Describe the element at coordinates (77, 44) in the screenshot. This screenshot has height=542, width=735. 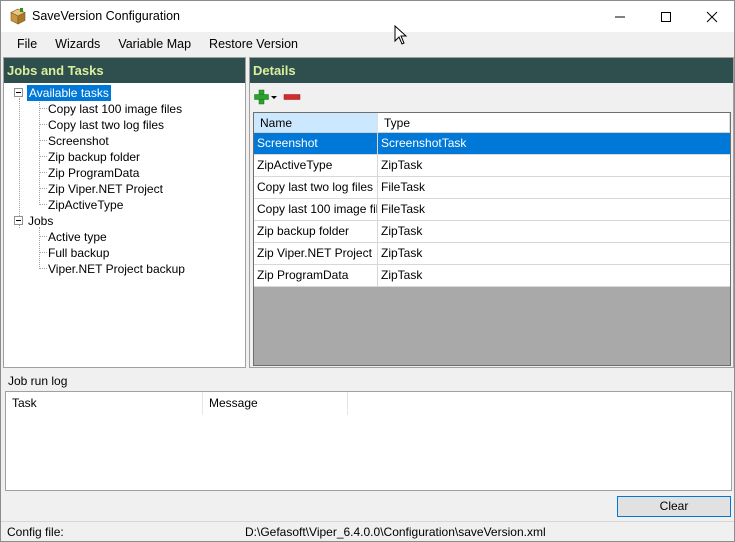
I see `menu-wizards: Wizards` at that location.